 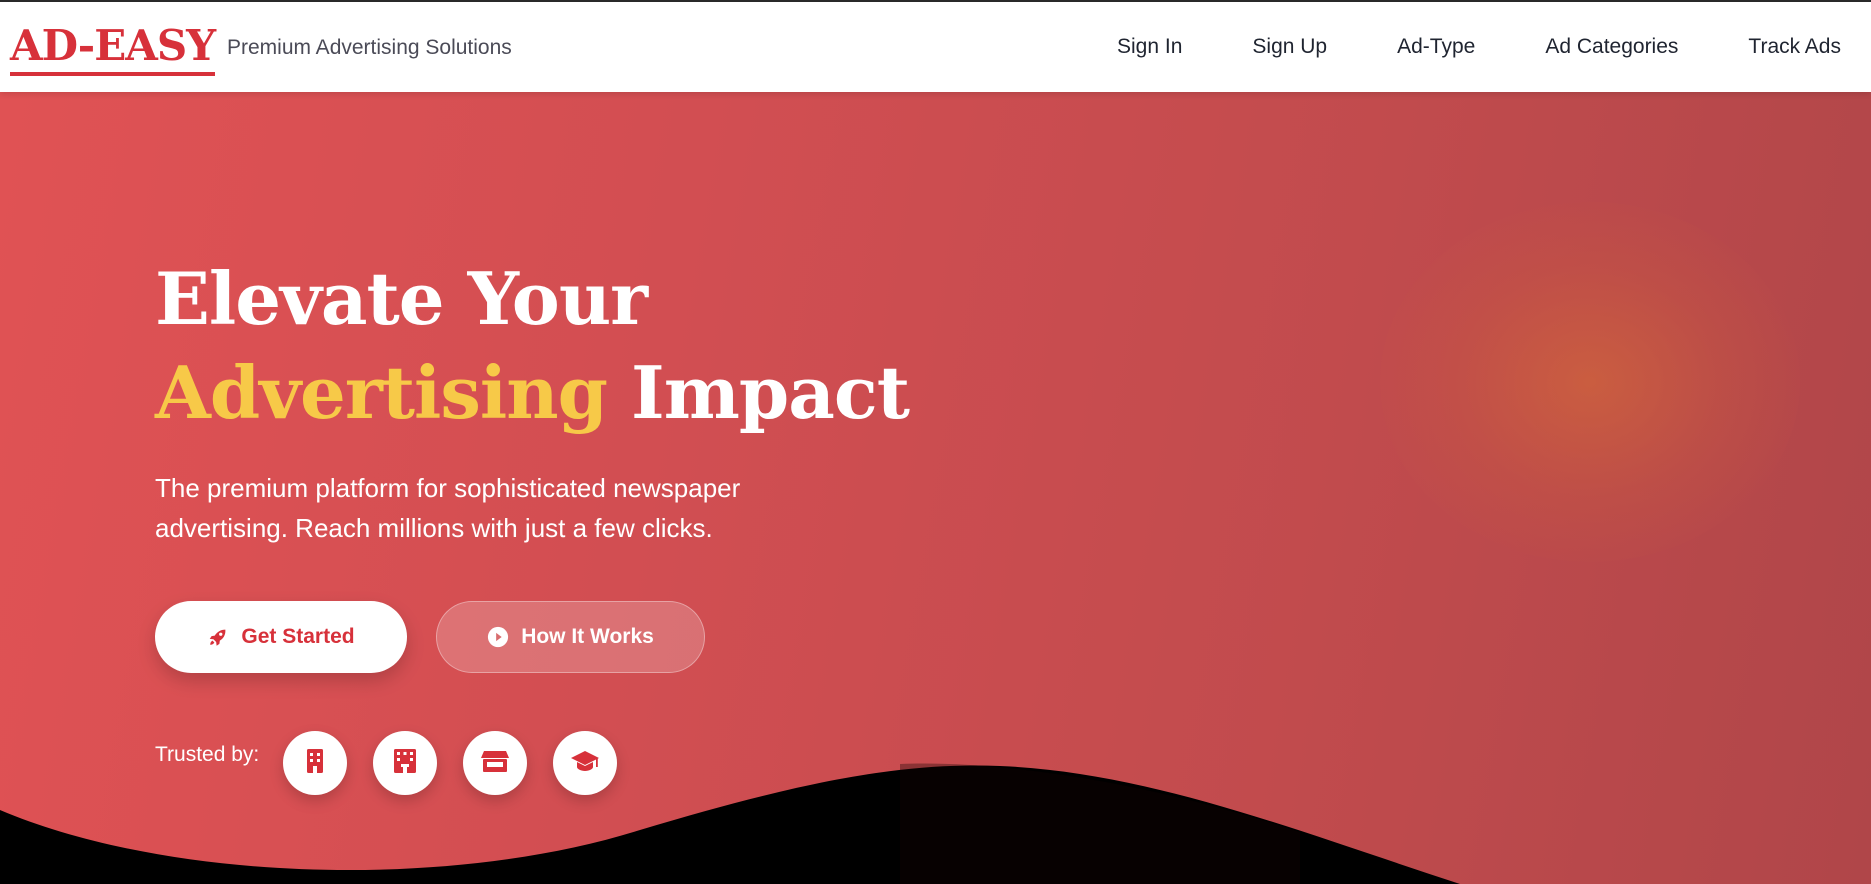 What do you see at coordinates (1794, 47) in the screenshot?
I see `nav-track-ads: Track Ads` at bounding box center [1794, 47].